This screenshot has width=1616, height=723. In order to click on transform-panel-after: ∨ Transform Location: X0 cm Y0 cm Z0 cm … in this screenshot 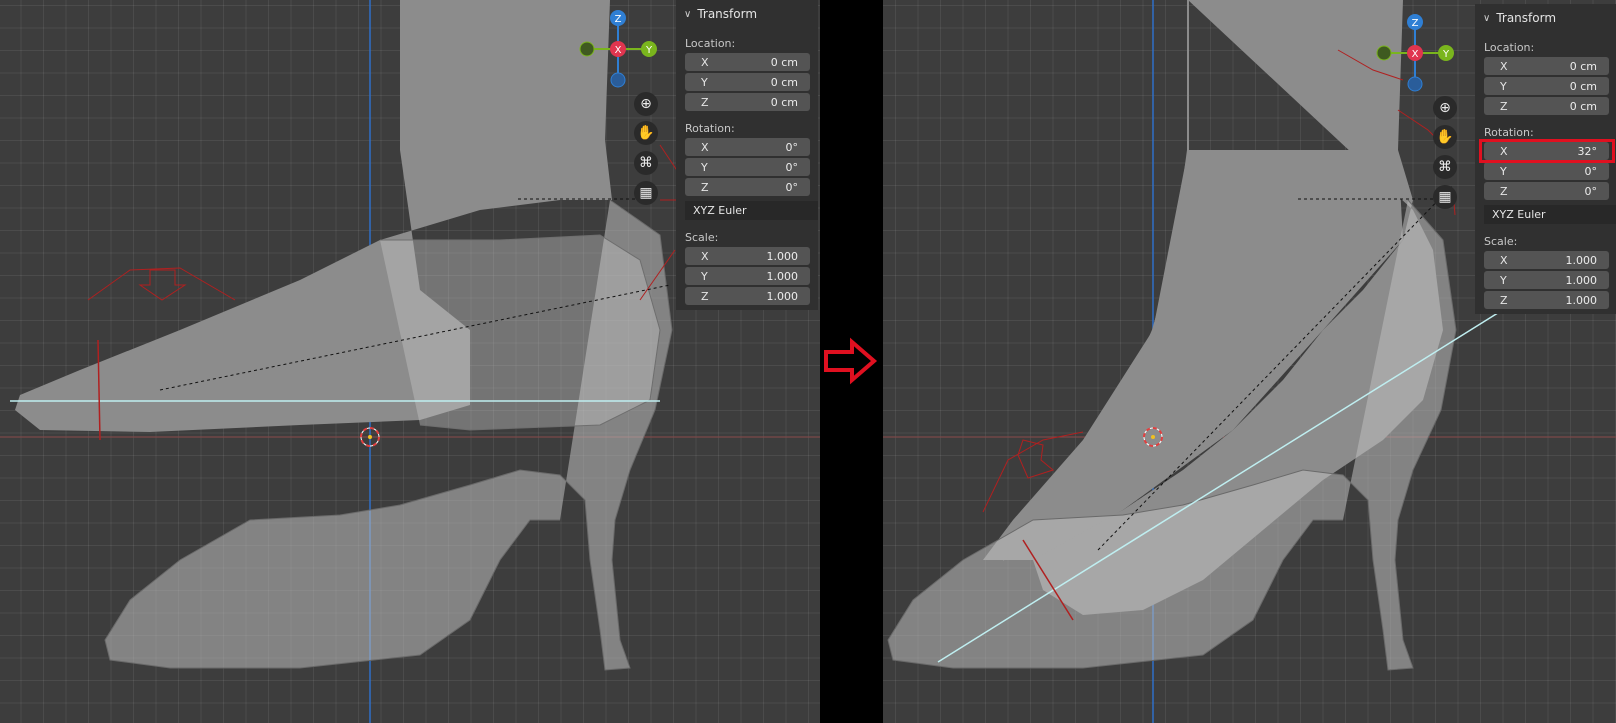, I will do `click(1545, 159)`.